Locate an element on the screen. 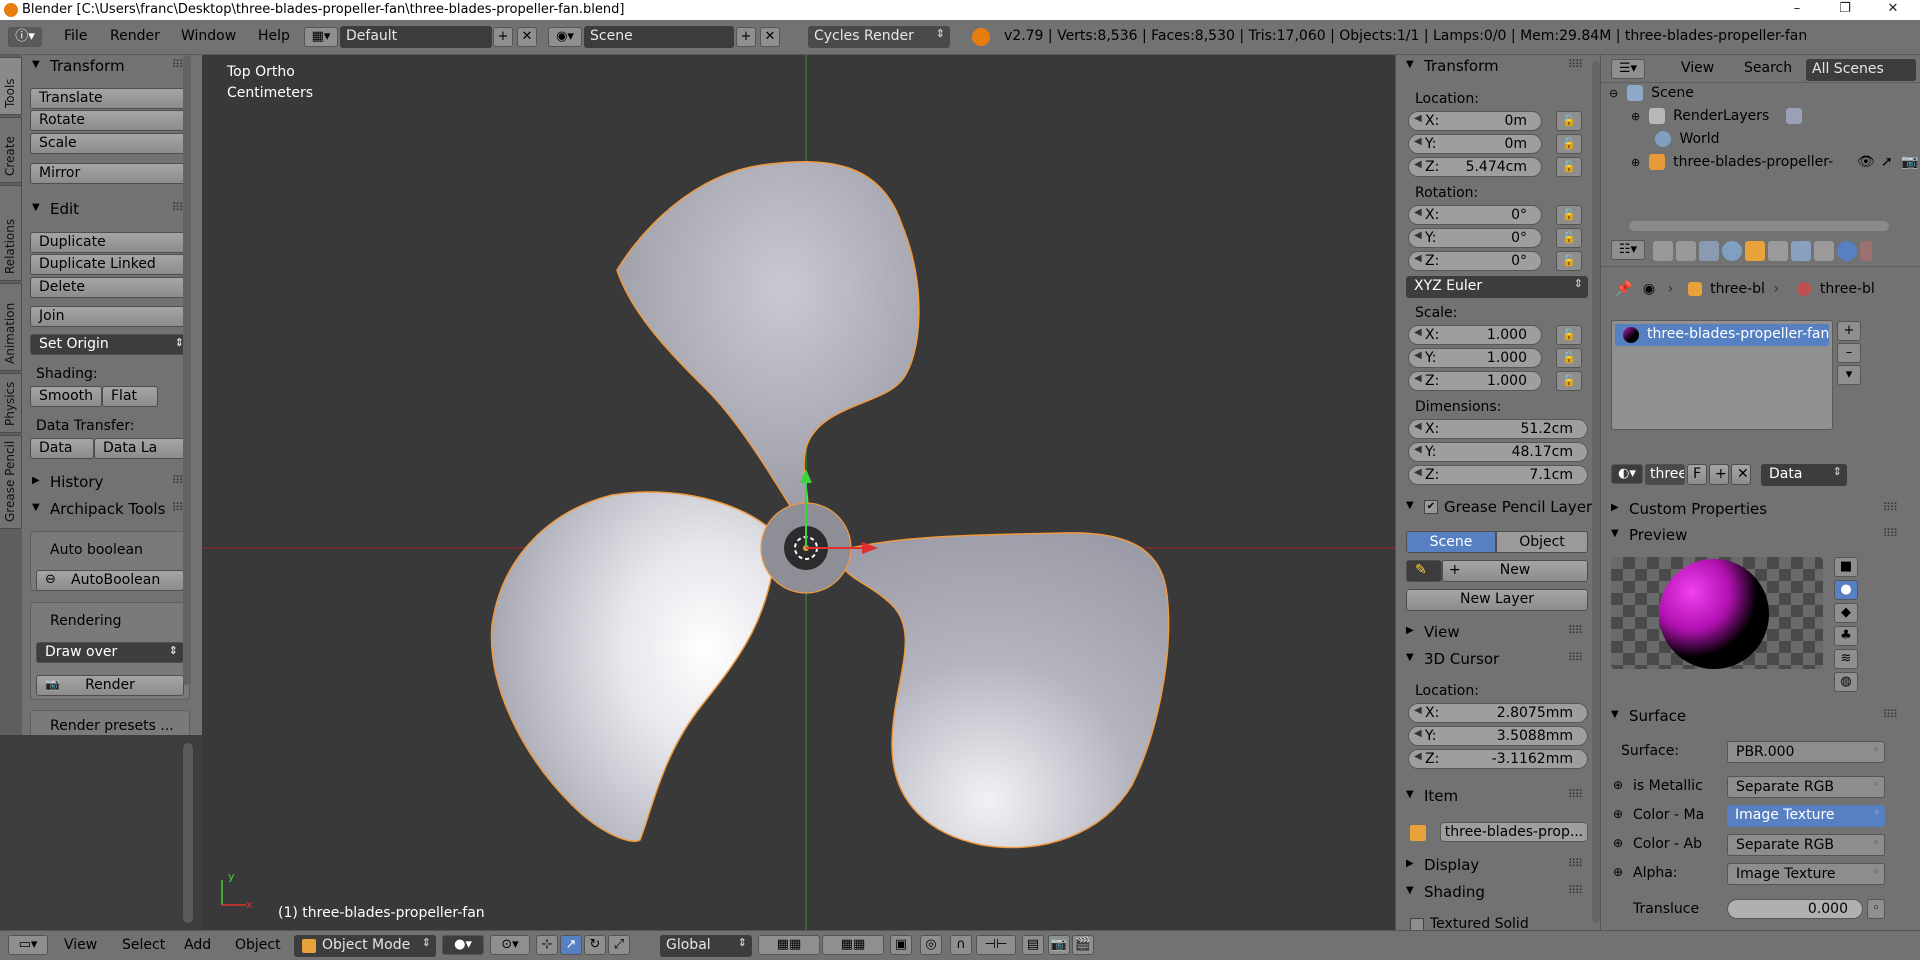 Image resolution: width=1920 pixels, height=960 pixels. maximize-button: ❐ is located at coordinates (1845, 10).